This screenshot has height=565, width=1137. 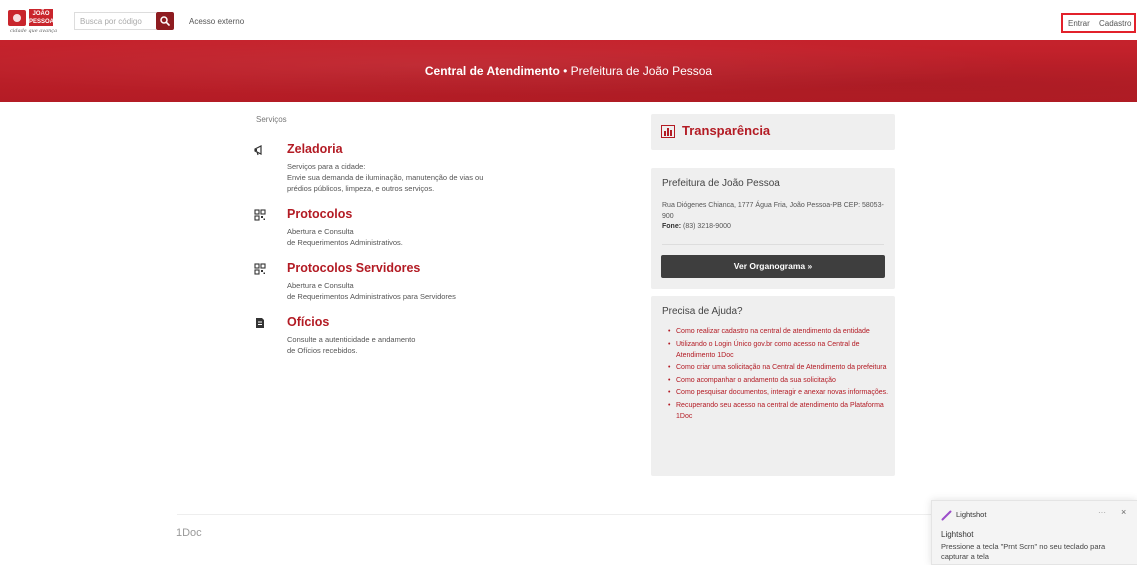 What do you see at coordinates (271, 119) in the screenshot?
I see `services-label: Serviços` at bounding box center [271, 119].